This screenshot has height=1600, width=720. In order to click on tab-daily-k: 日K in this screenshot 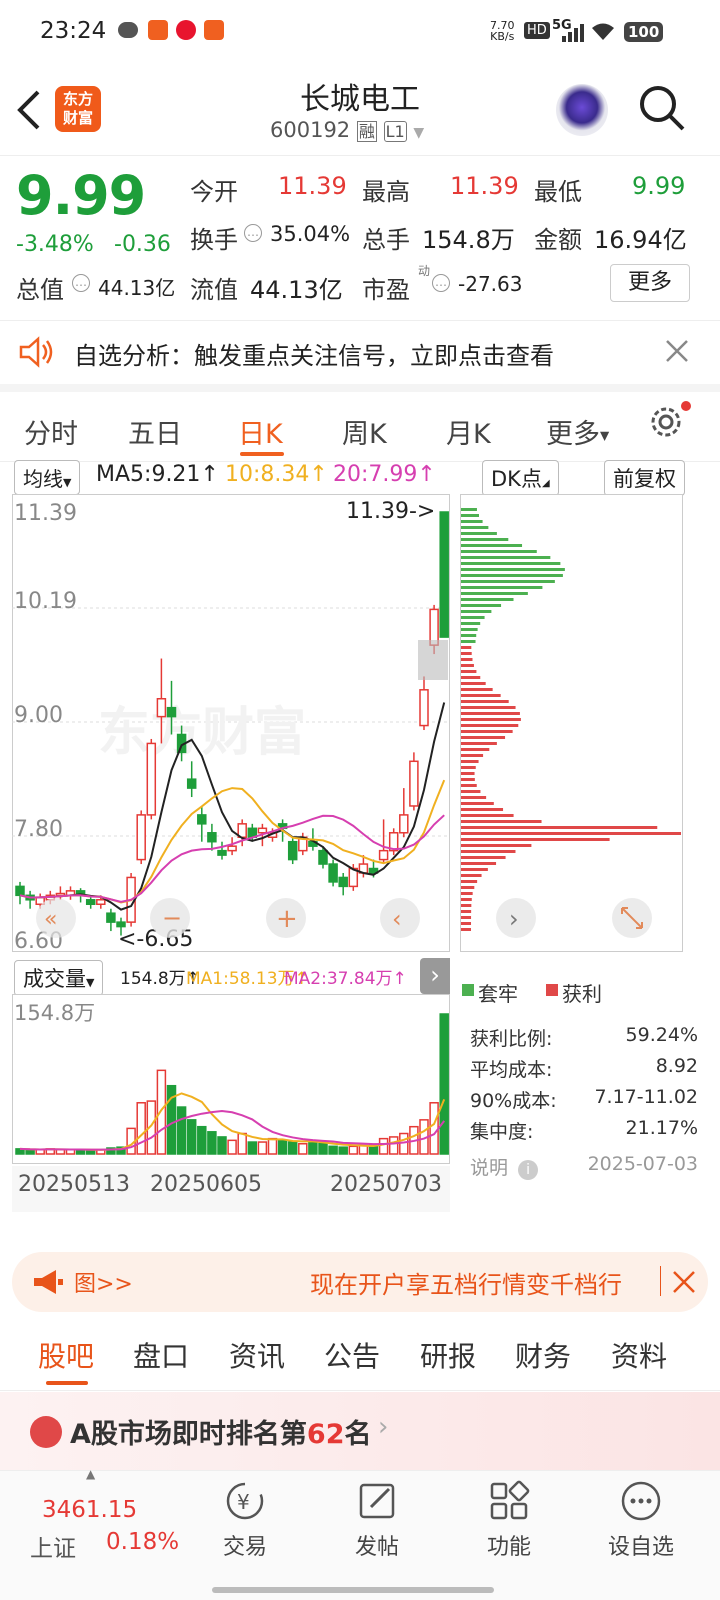, I will do `click(260, 431)`.